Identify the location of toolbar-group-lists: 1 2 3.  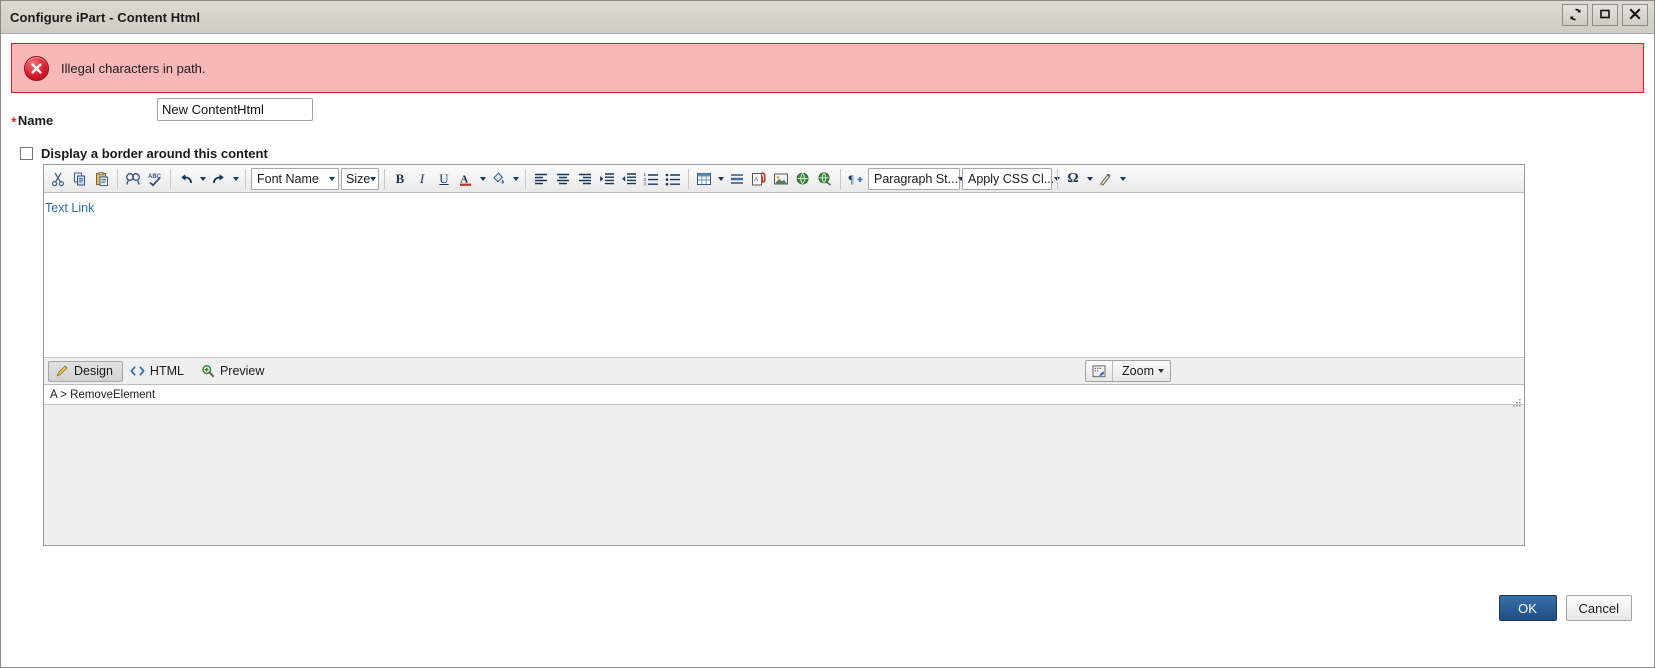
(662, 179).